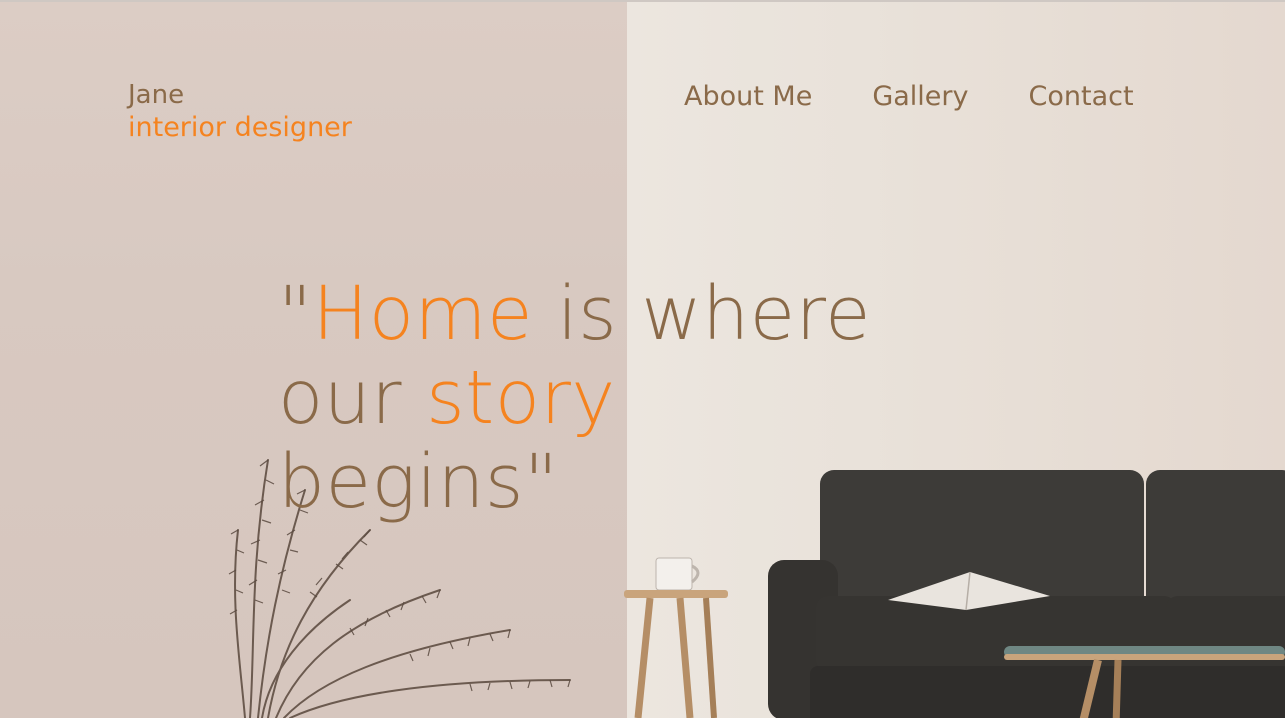 This screenshot has width=1285, height=718. What do you see at coordinates (352, 398) in the screenshot?
I see `quote-text-our: our` at bounding box center [352, 398].